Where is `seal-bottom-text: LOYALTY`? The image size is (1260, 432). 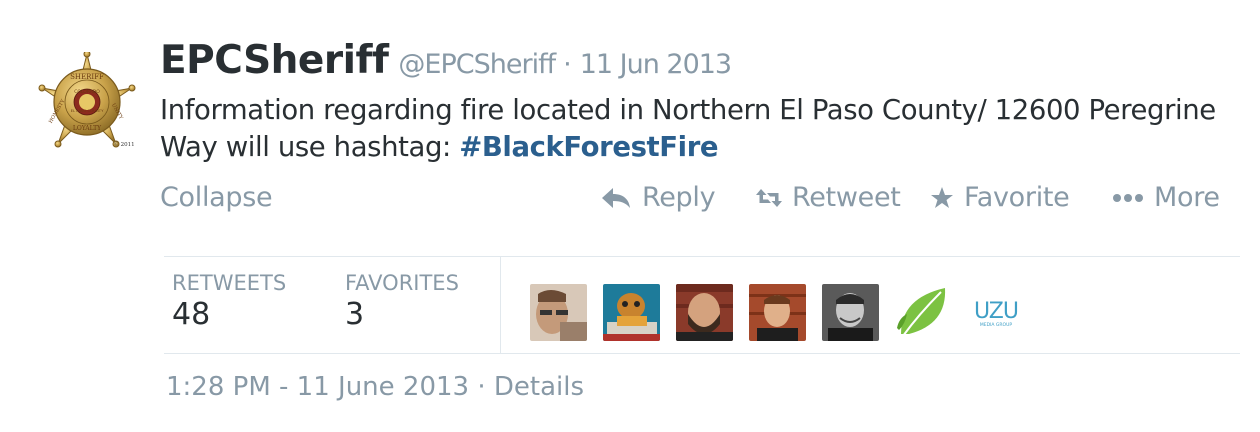 seal-bottom-text: LOYALTY is located at coordinates (87, 128).